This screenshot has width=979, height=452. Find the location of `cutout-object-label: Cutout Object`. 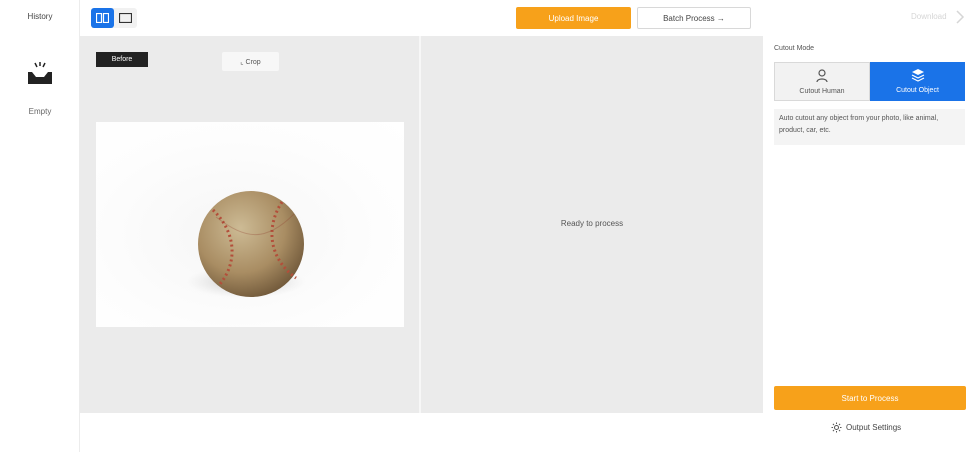

cutout-object-label: Cutout Object is located at coordinates (917, 90).